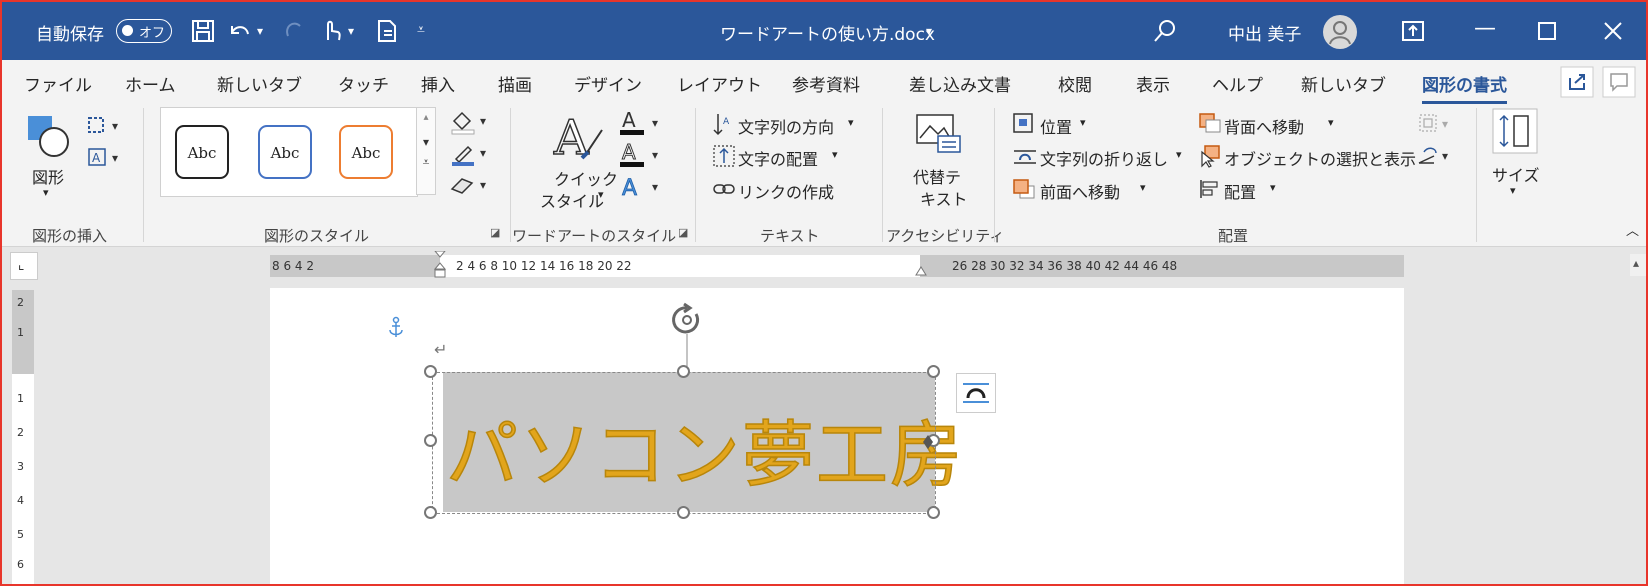 This screenshot has width=1648, height=586. I want to click on indent-marker-icon, so click(440, 266).